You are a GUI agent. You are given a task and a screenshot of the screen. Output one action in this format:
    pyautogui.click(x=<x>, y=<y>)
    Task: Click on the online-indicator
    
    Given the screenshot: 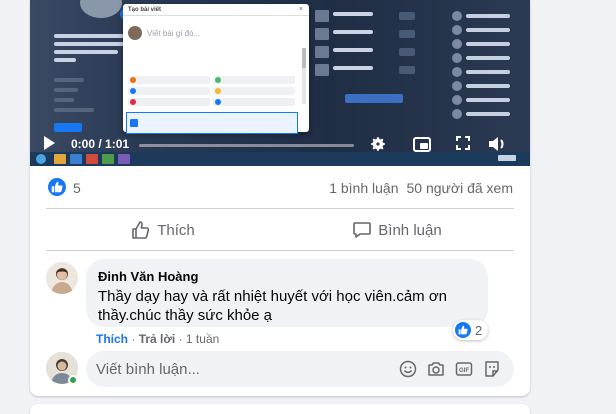 What is the action you would take?
    pyautogui.click(x=73, y=380)
    